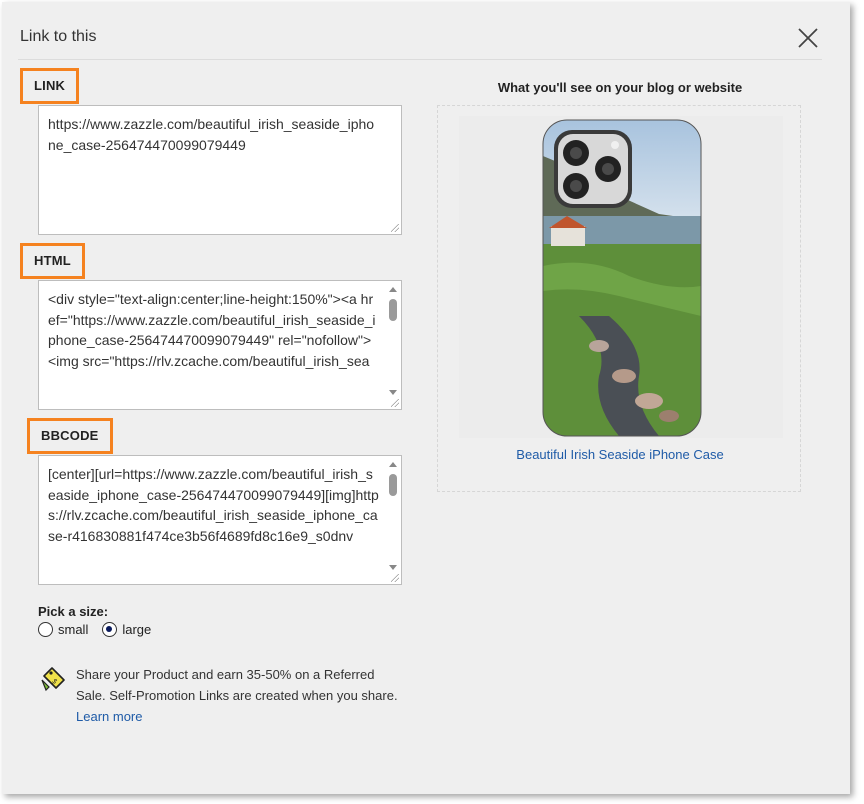  Describe the element at coordinates (58, 36) in the screenshot. I see `dialog-title: Link to this` at that location.